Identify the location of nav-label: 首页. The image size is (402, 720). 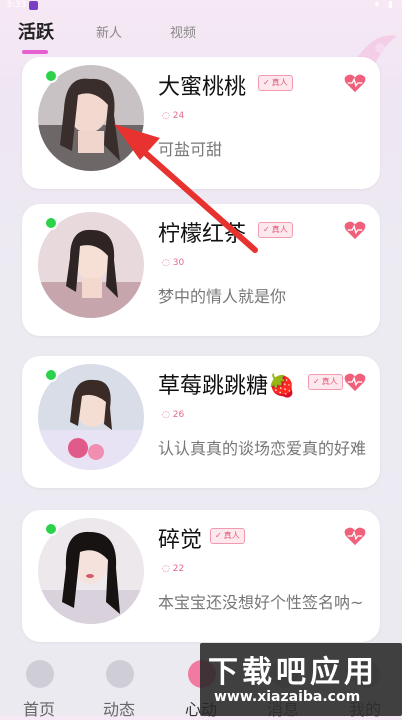
(38, 709).